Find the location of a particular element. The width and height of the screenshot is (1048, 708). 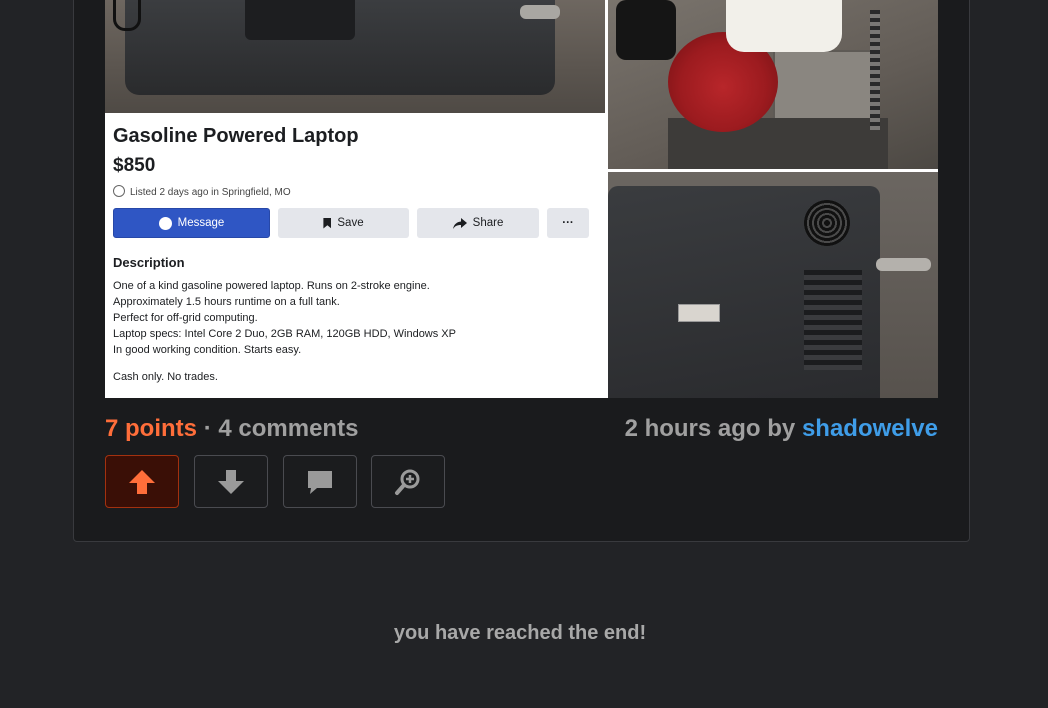

more-options-button: ··· is located at coordinates (568, 223).